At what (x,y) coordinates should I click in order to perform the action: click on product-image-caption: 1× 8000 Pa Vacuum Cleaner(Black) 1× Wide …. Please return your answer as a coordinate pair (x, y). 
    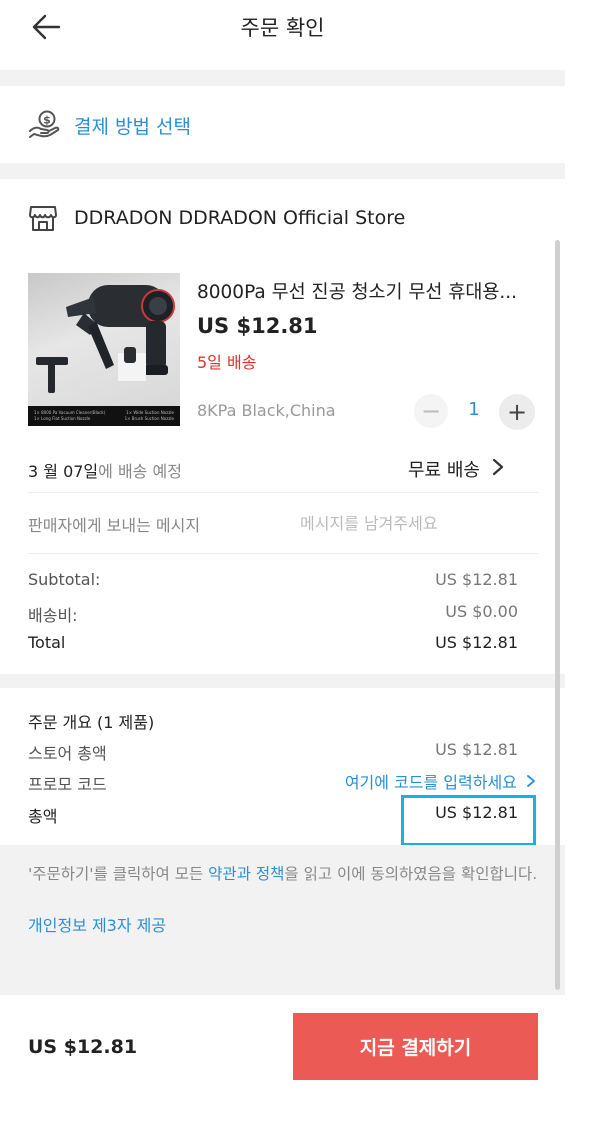
    Looking at the image, I should click on (104, 416).